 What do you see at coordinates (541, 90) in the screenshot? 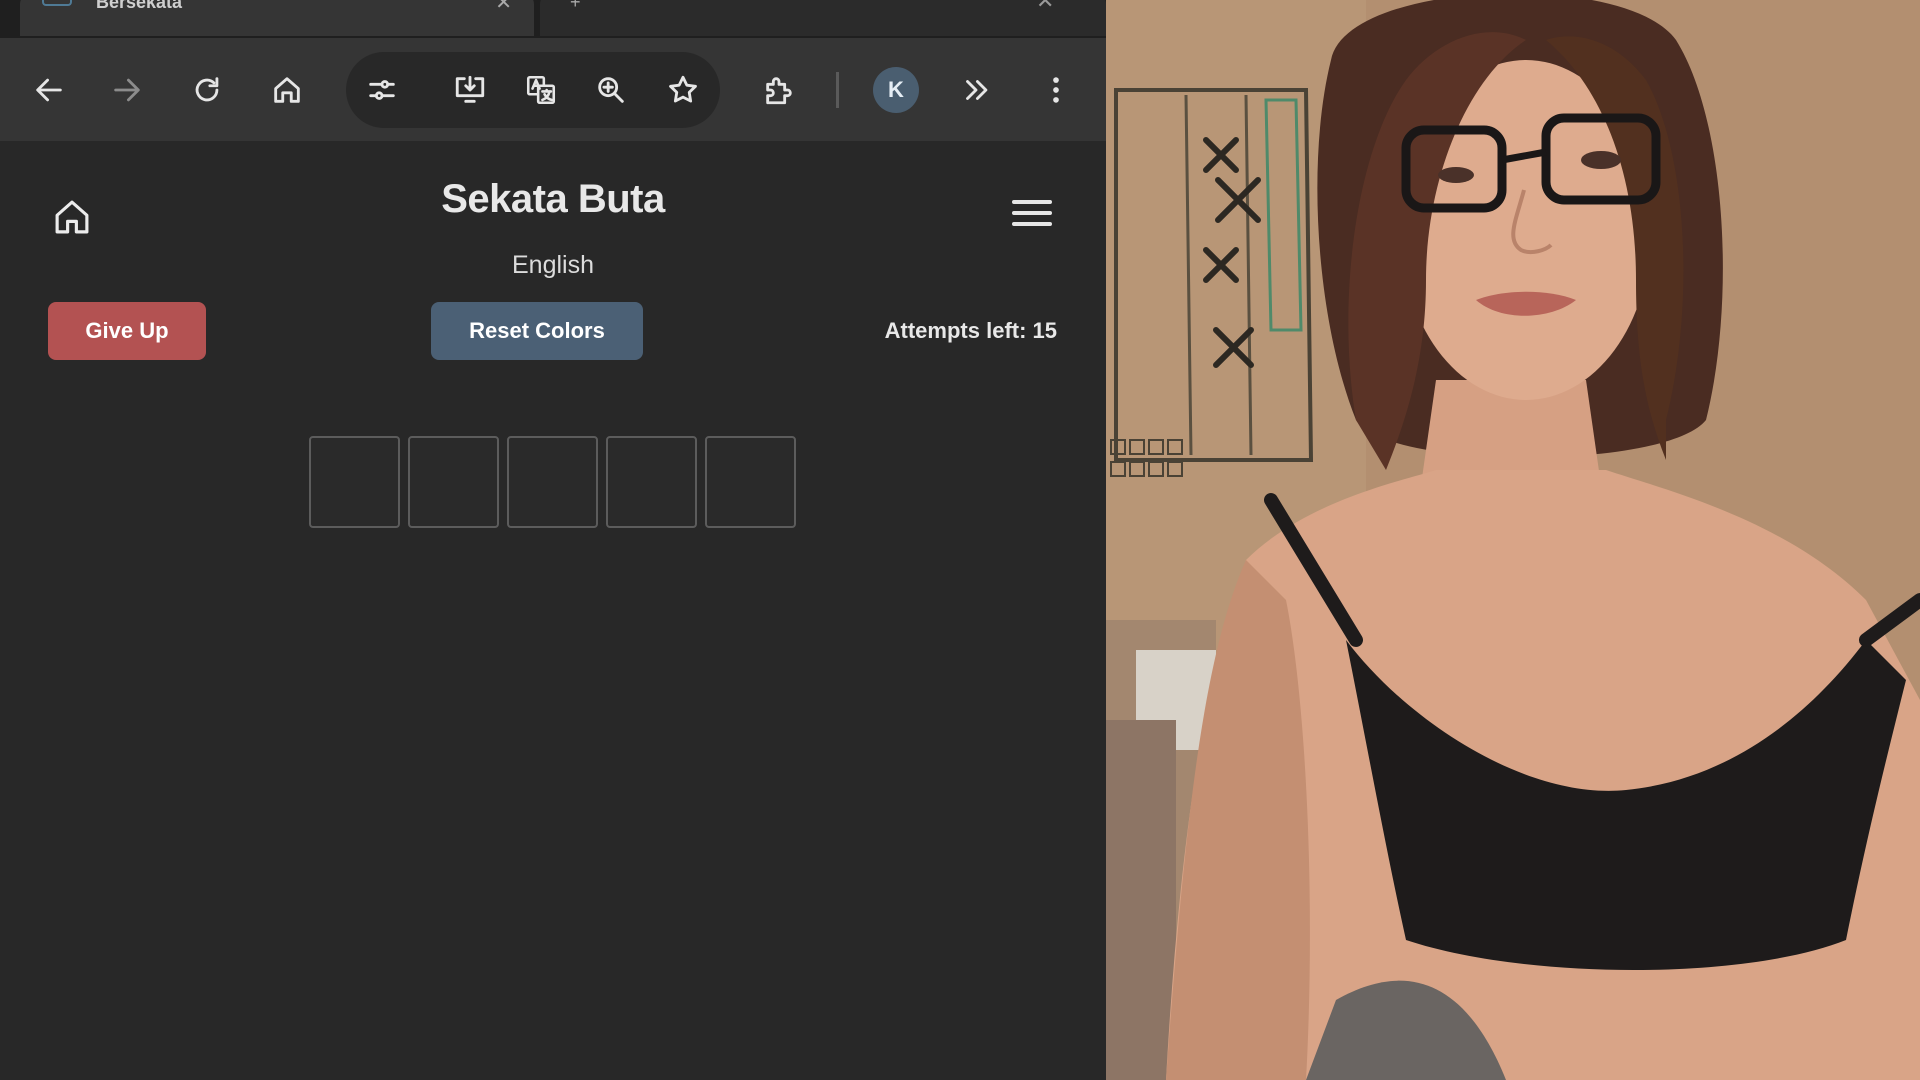
I see `translate-icon` at bounding box center [541, 90].